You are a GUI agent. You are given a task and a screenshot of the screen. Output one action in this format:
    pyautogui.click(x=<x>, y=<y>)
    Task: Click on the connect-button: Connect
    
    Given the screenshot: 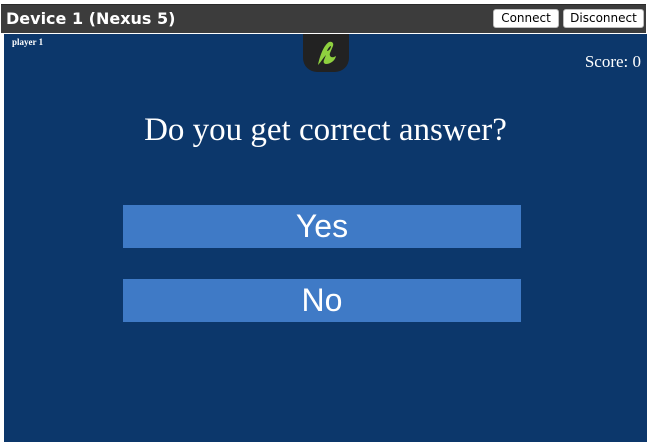 What is the action you would take?
    pyautogui.click(x=526, y=18)
    